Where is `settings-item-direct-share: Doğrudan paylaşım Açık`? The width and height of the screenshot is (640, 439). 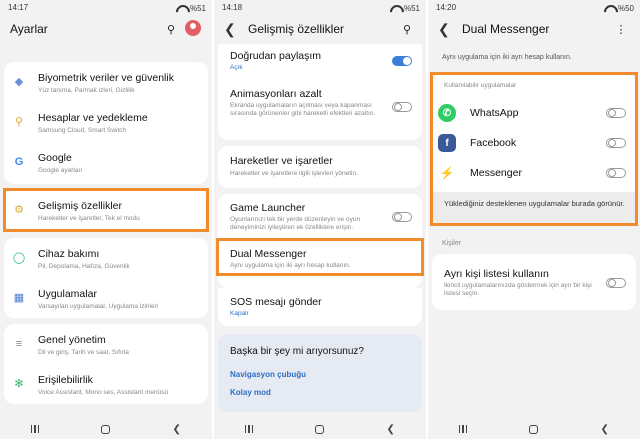 settings-item-direct-share: Doğrudan paylaşım Açık is located at coordinates (320, 59).